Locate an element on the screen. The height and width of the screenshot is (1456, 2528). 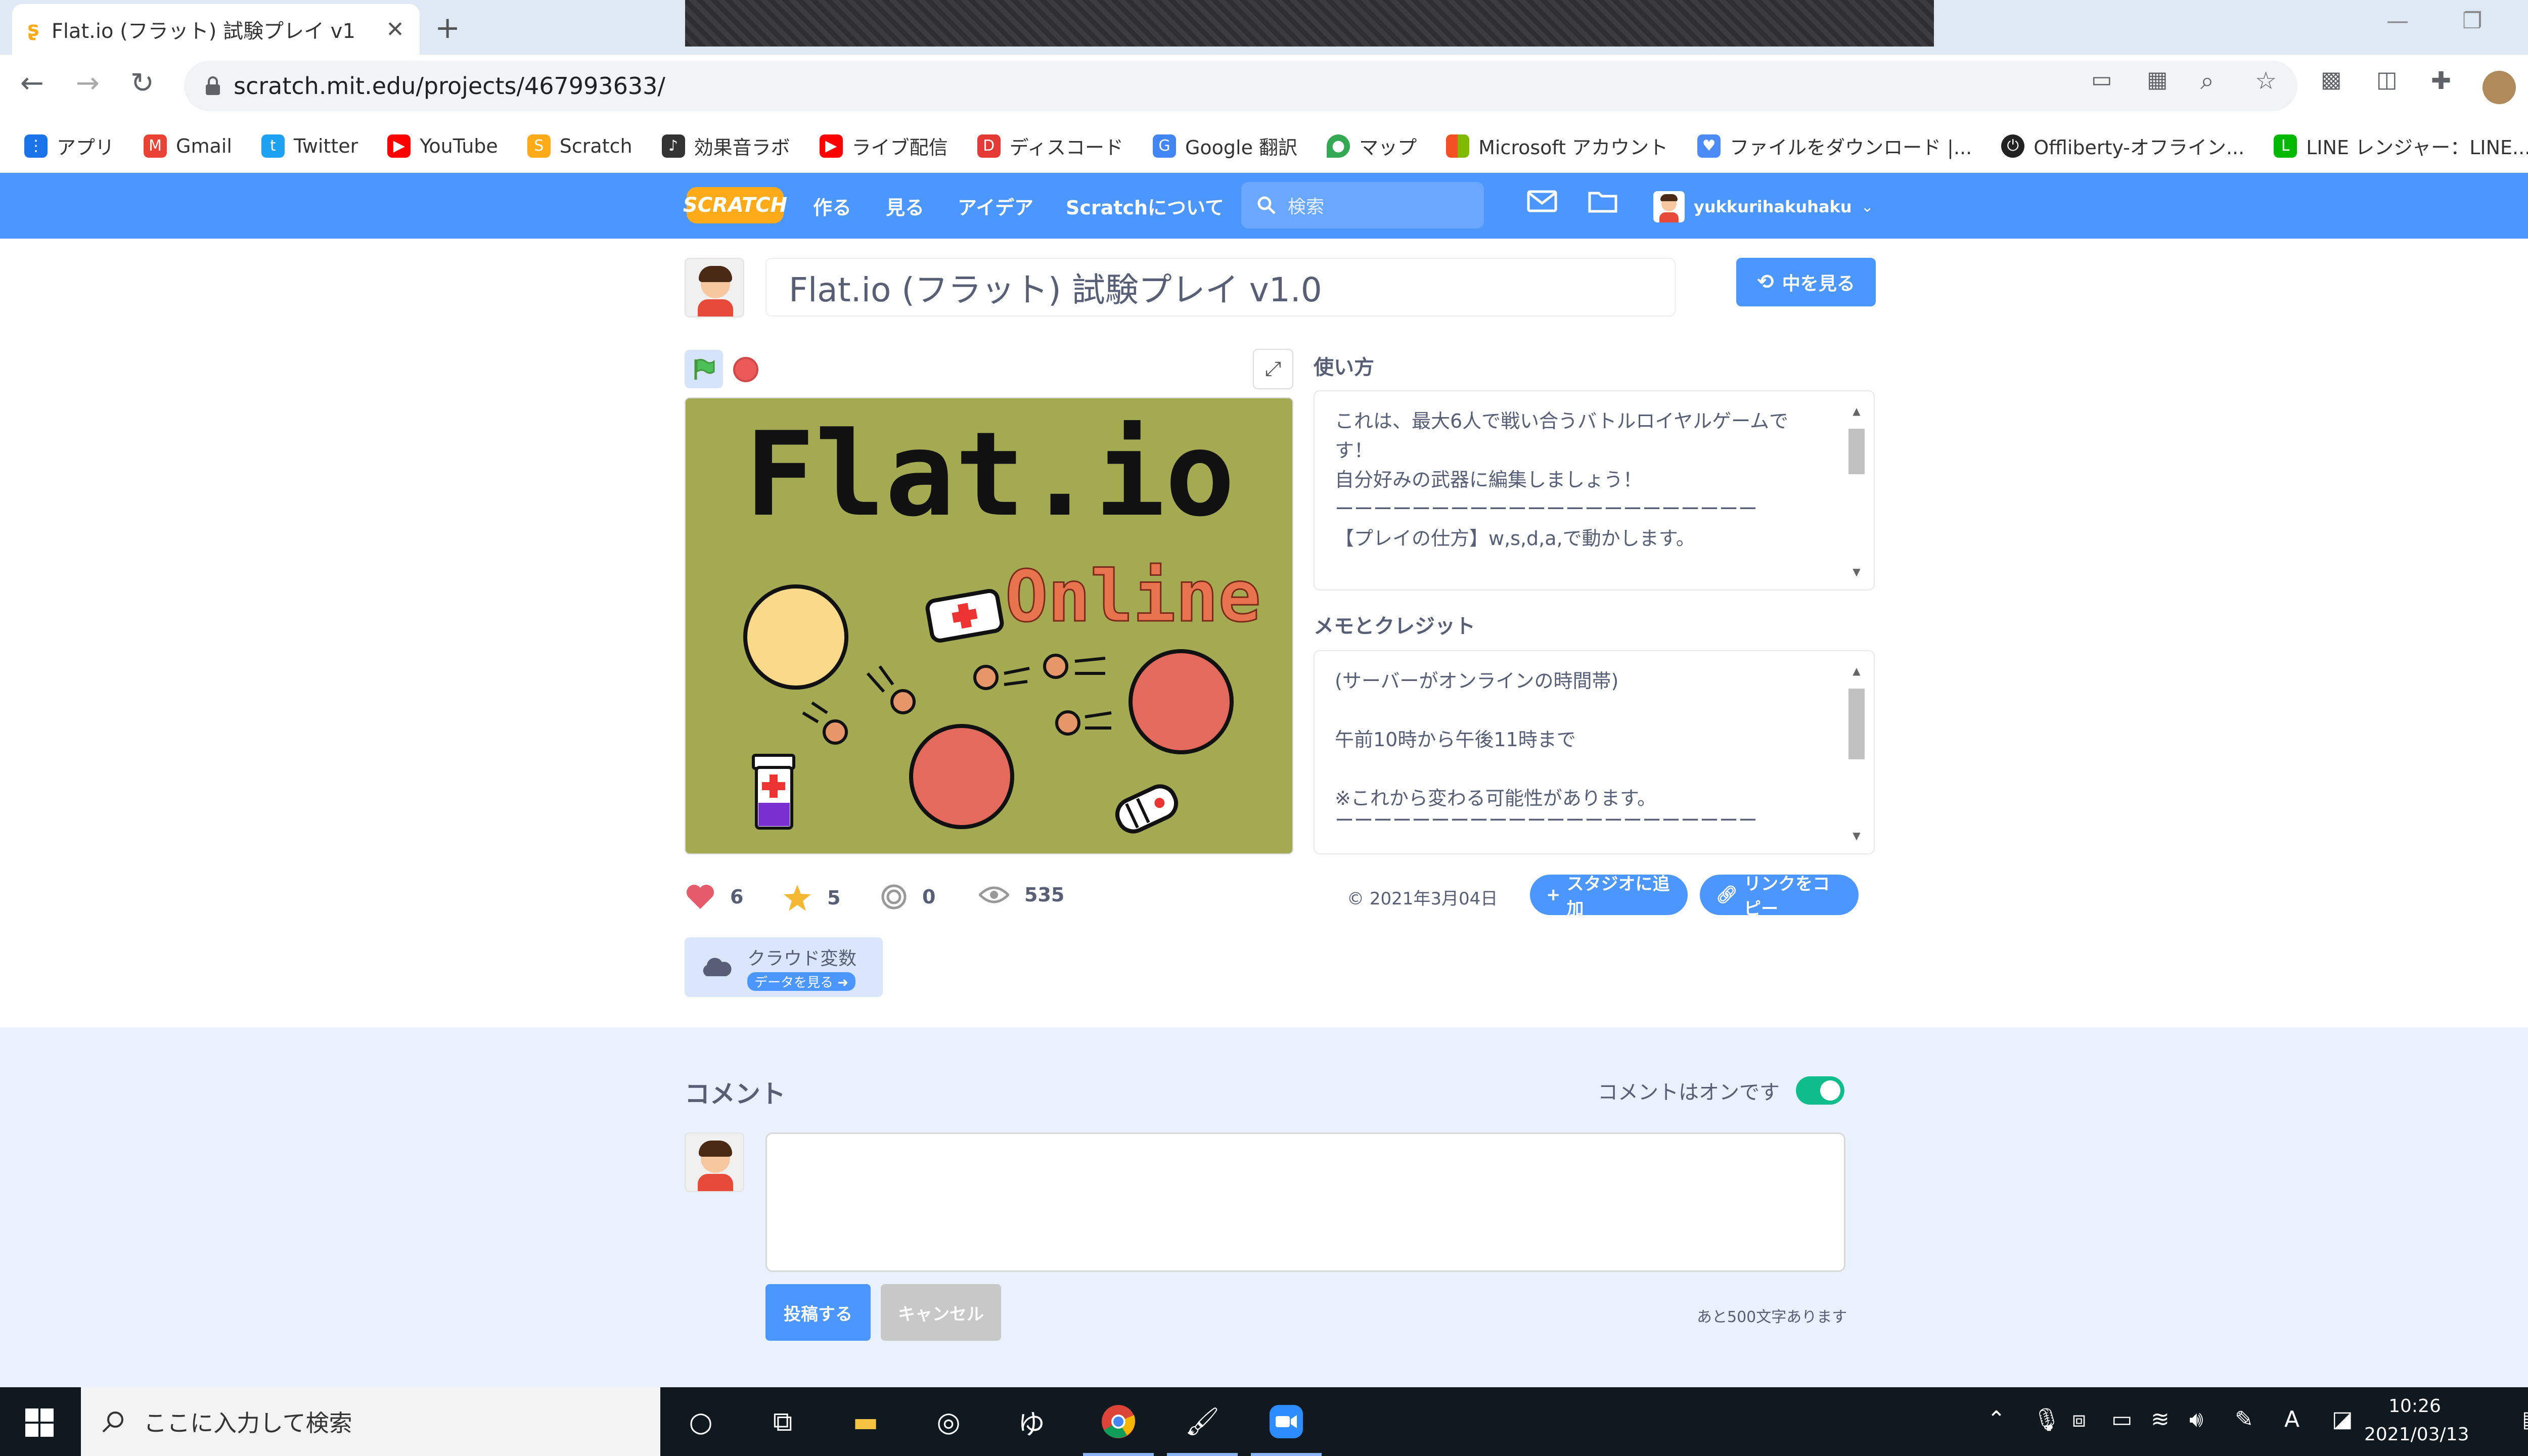
reload-icon: ↻ is located at coordinates (142, 83).